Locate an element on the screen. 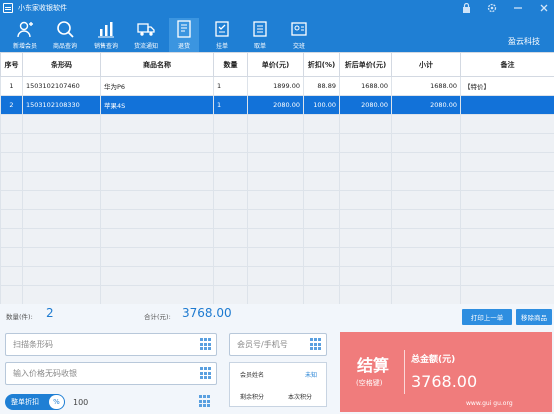 Image resolution: width=554 pixels, height=414 pixels. col-header-quantity: 数量 is located at coordinates (230, 64).